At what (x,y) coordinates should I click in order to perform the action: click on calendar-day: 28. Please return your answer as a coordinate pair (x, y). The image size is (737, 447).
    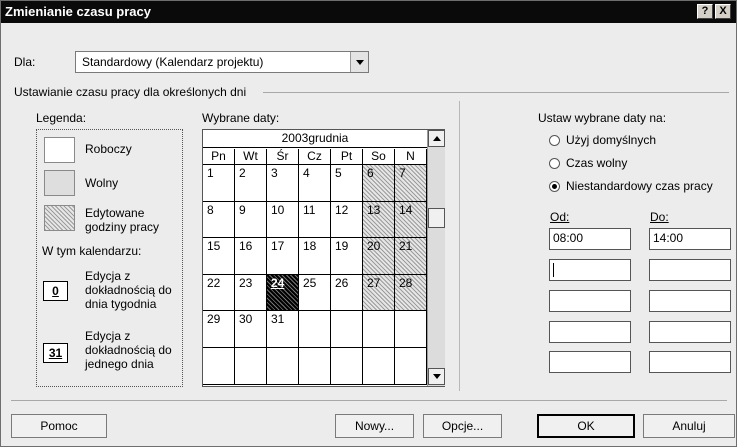
    Looking at the image, I should click on (411, 293).